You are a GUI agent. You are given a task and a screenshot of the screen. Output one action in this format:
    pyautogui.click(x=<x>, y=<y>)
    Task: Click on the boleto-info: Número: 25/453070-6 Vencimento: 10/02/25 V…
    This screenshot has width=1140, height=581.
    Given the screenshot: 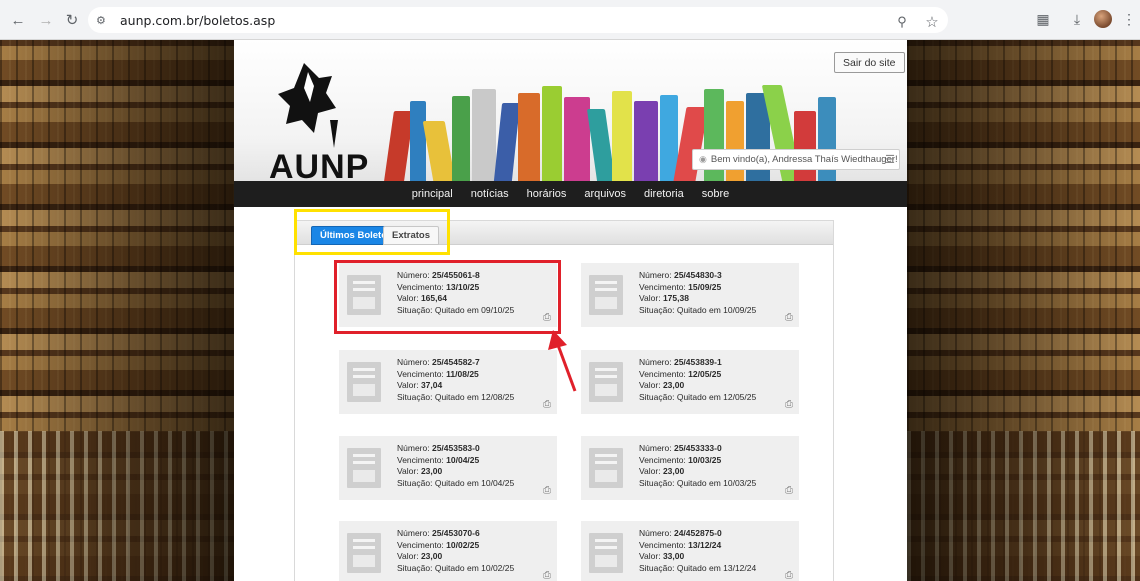 What is the action you would take?
    pyautogui.click(x=455, y=551)
    